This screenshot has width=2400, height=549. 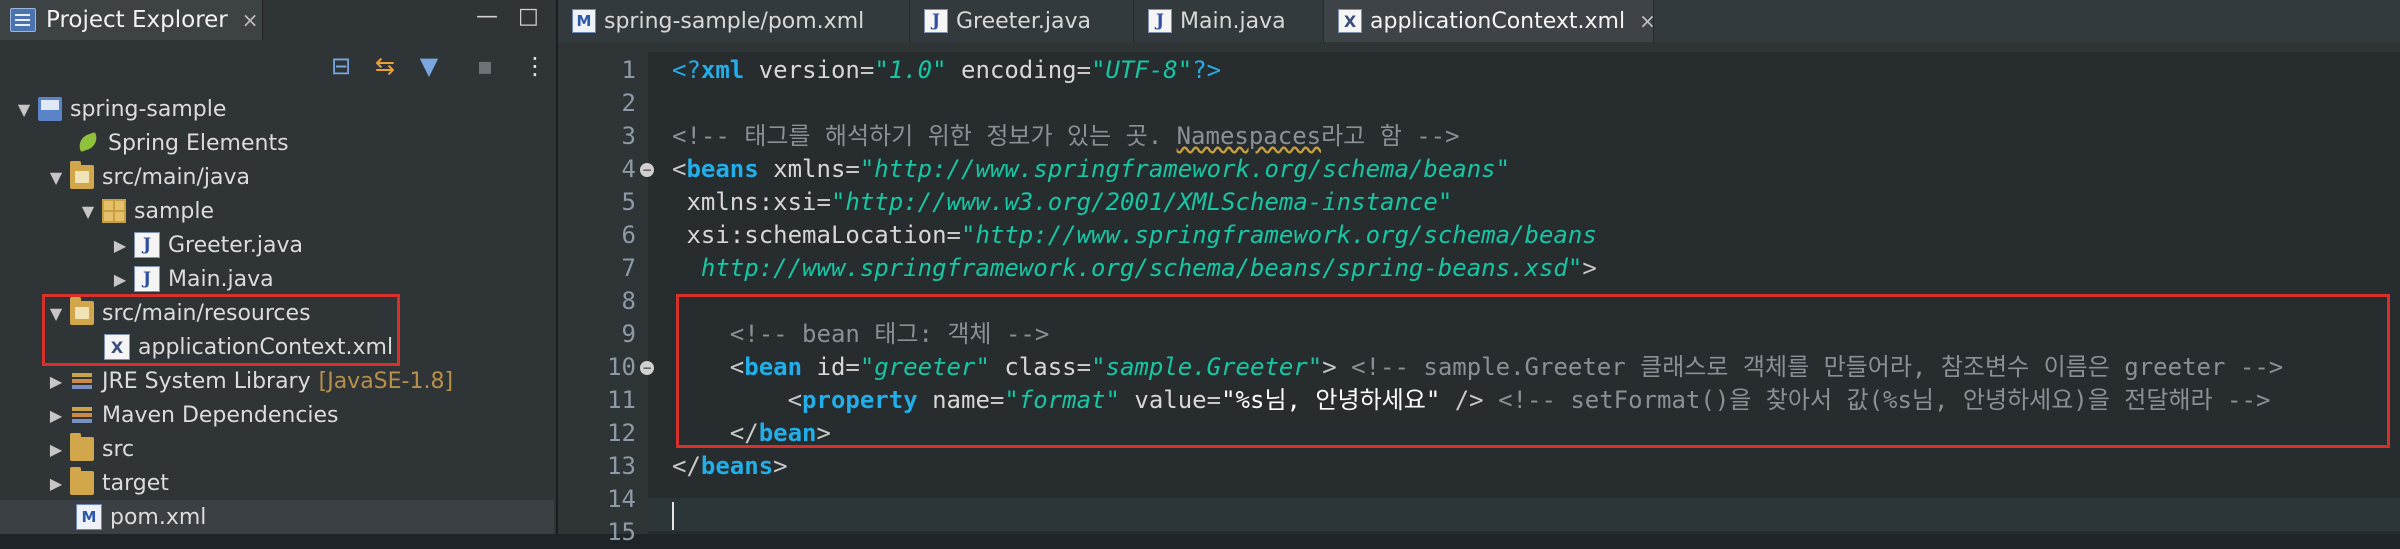 I want to click on tab-pom-xml: M spring-sample/pom.xml, so click(x=734, y=21).